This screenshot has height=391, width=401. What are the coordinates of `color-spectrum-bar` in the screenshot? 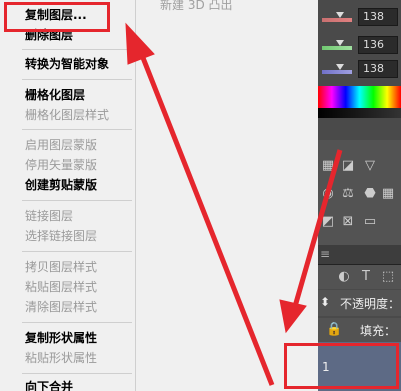 It's located at (359, 97).